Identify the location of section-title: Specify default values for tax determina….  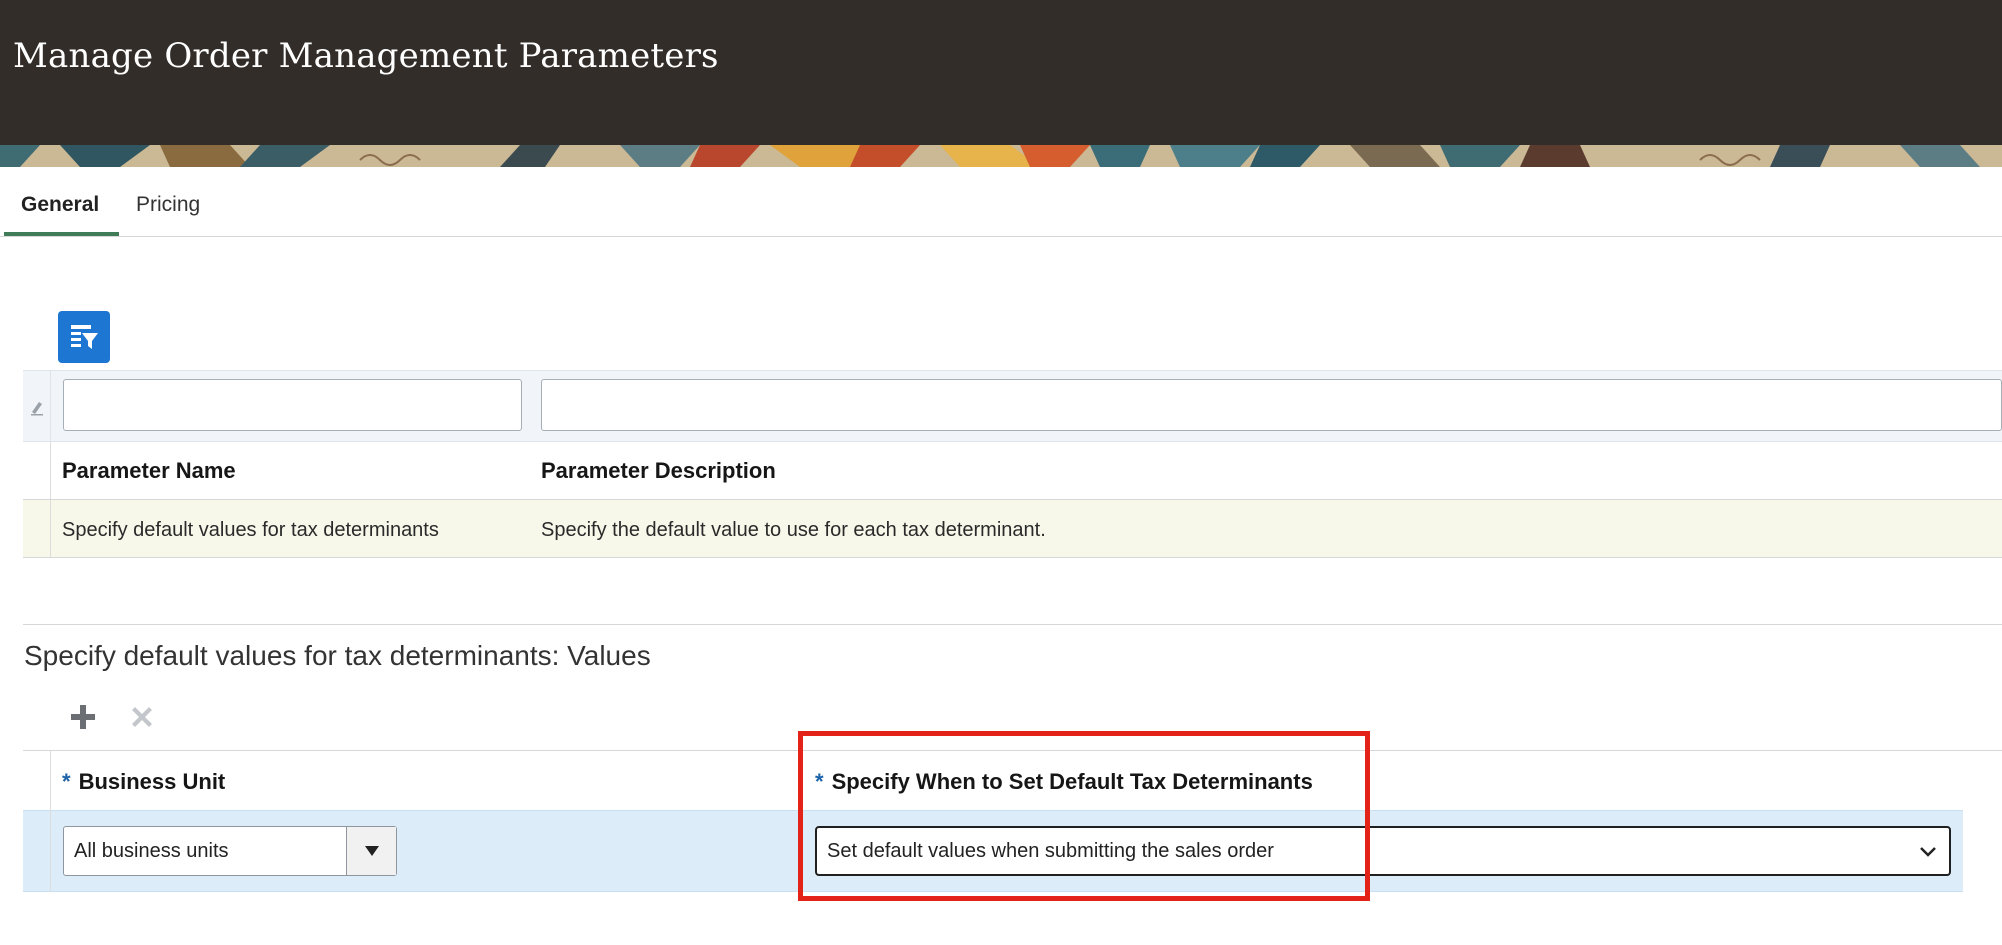
(337, 655).